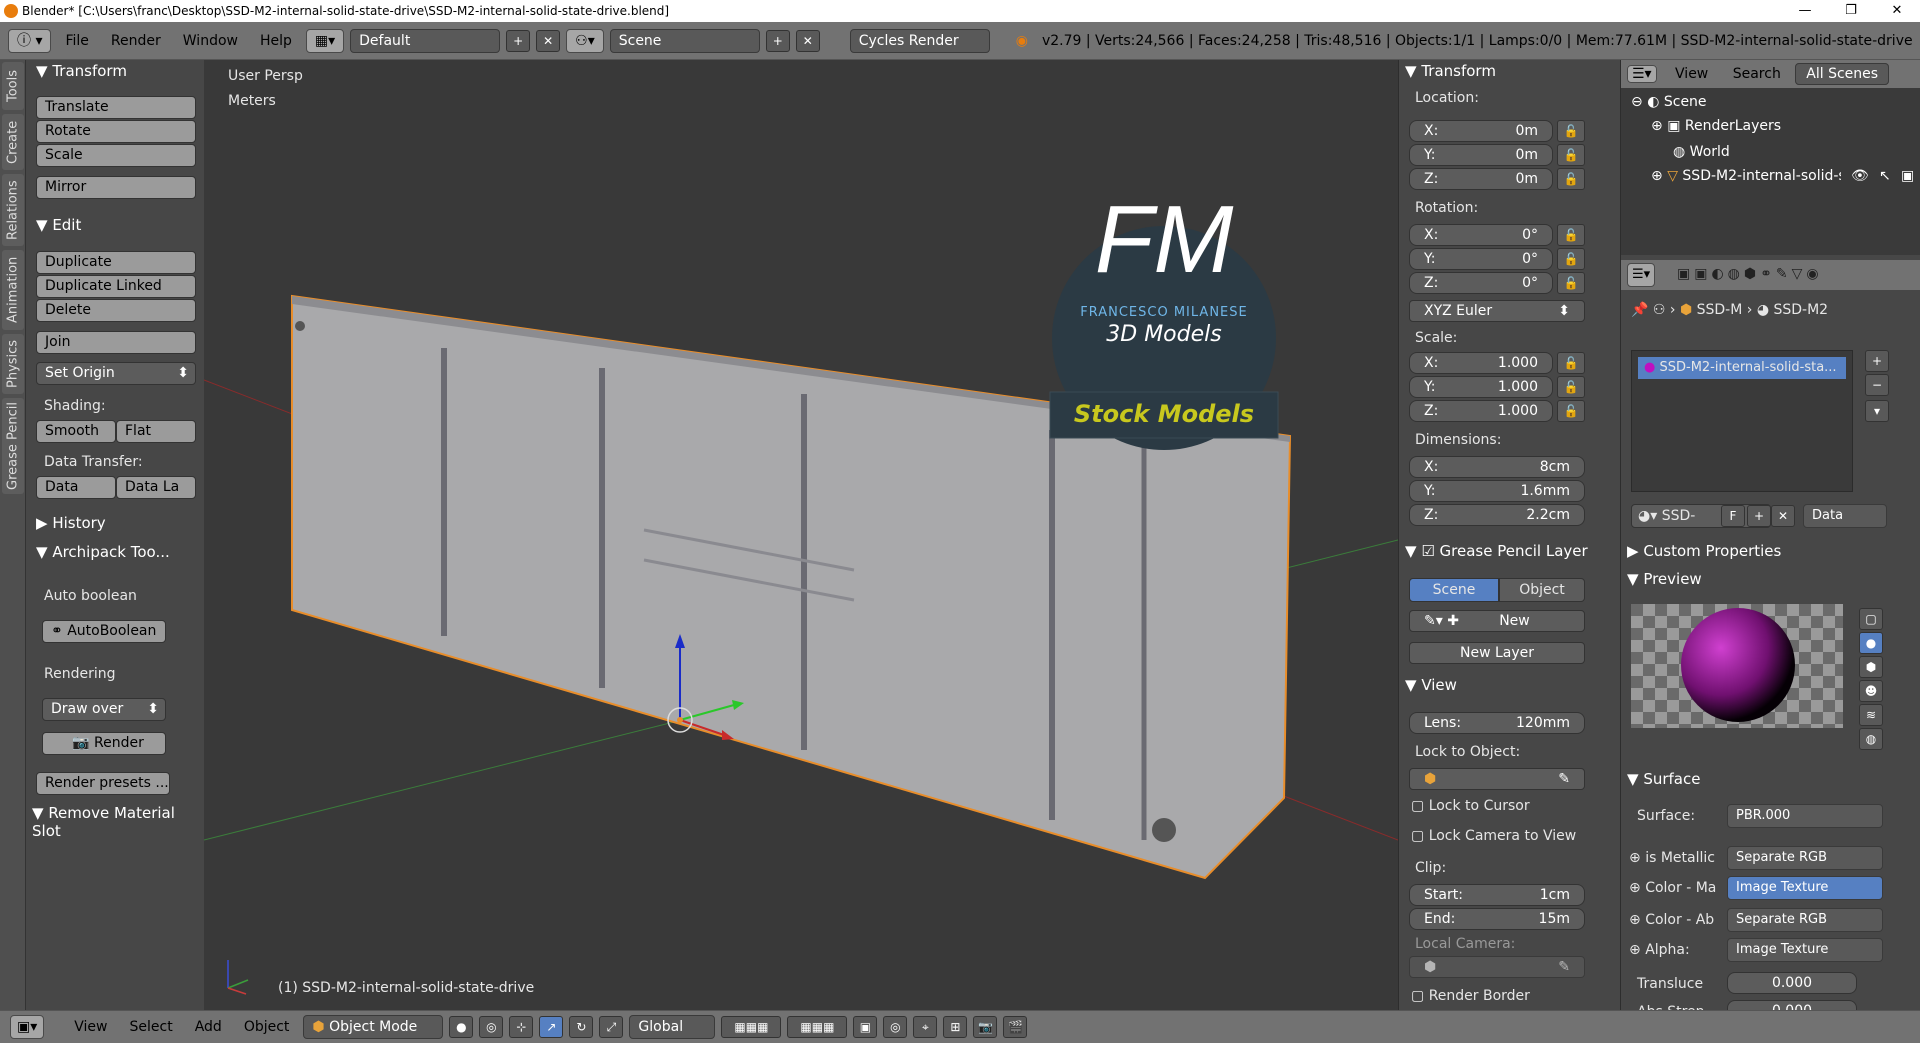 The image size is (1920, 1043). I want to click on mirror-button: Mirror, so click(116, 187).